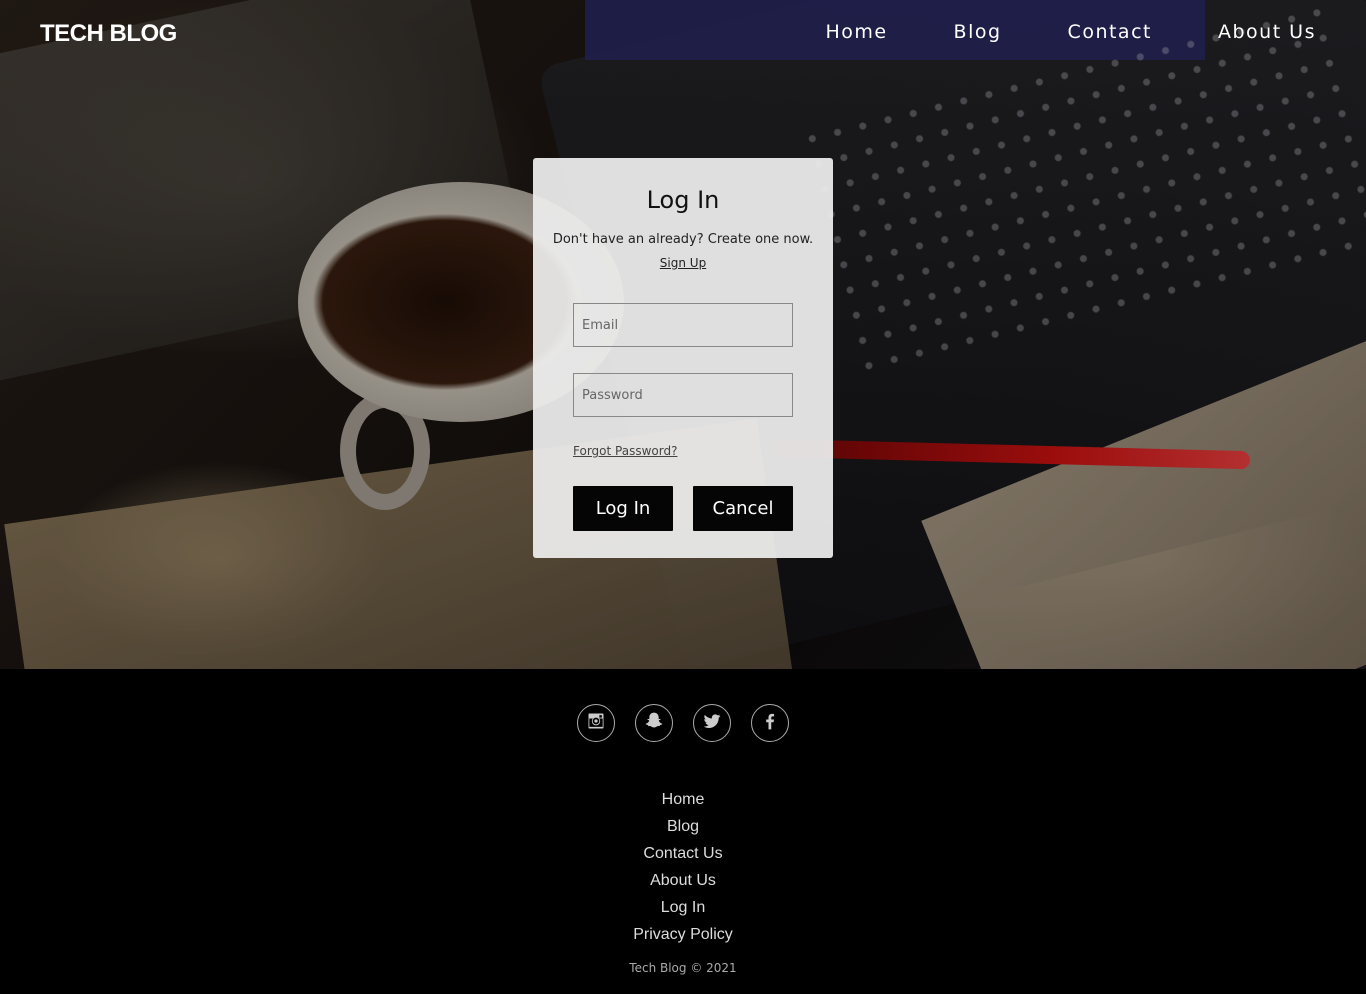 This screenshot has width=1366, height=994. What do you see at coordinates (683, 263) in the screenshot?
I see `signup-link: Sign Up` at bounding box center [683, 263].